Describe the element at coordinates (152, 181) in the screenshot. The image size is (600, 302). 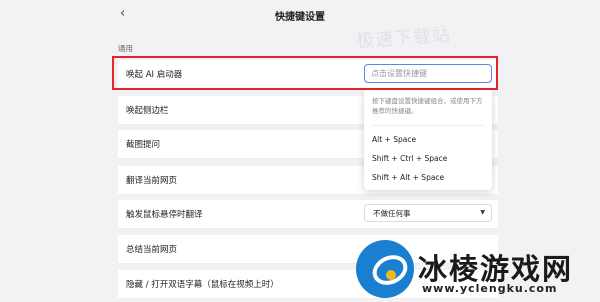
I see `shortcut-label: 翻译当前网页` at that location.